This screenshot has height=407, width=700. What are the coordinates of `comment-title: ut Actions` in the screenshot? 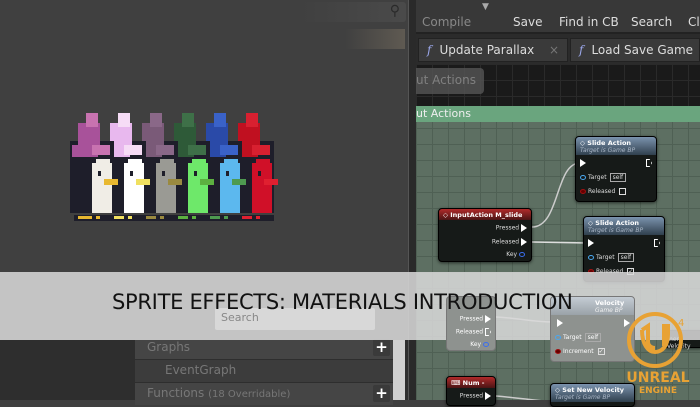 It's located at (443, 113).